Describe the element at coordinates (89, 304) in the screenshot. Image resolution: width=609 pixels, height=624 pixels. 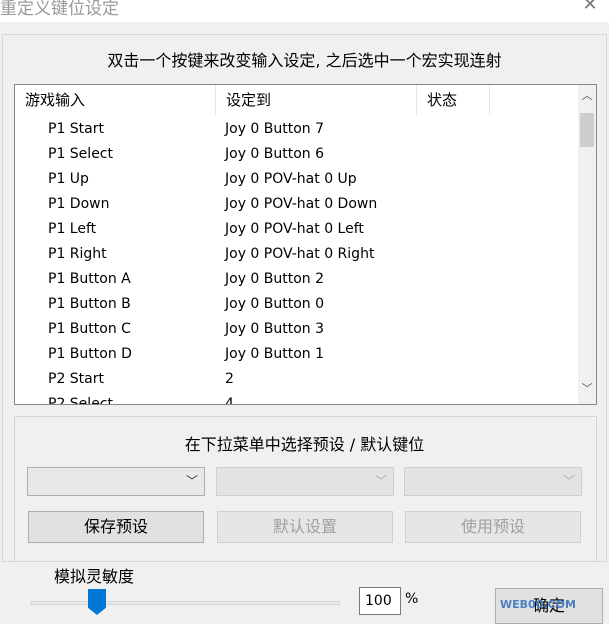
I see `game-input-cell: P1 Button B` at that location.